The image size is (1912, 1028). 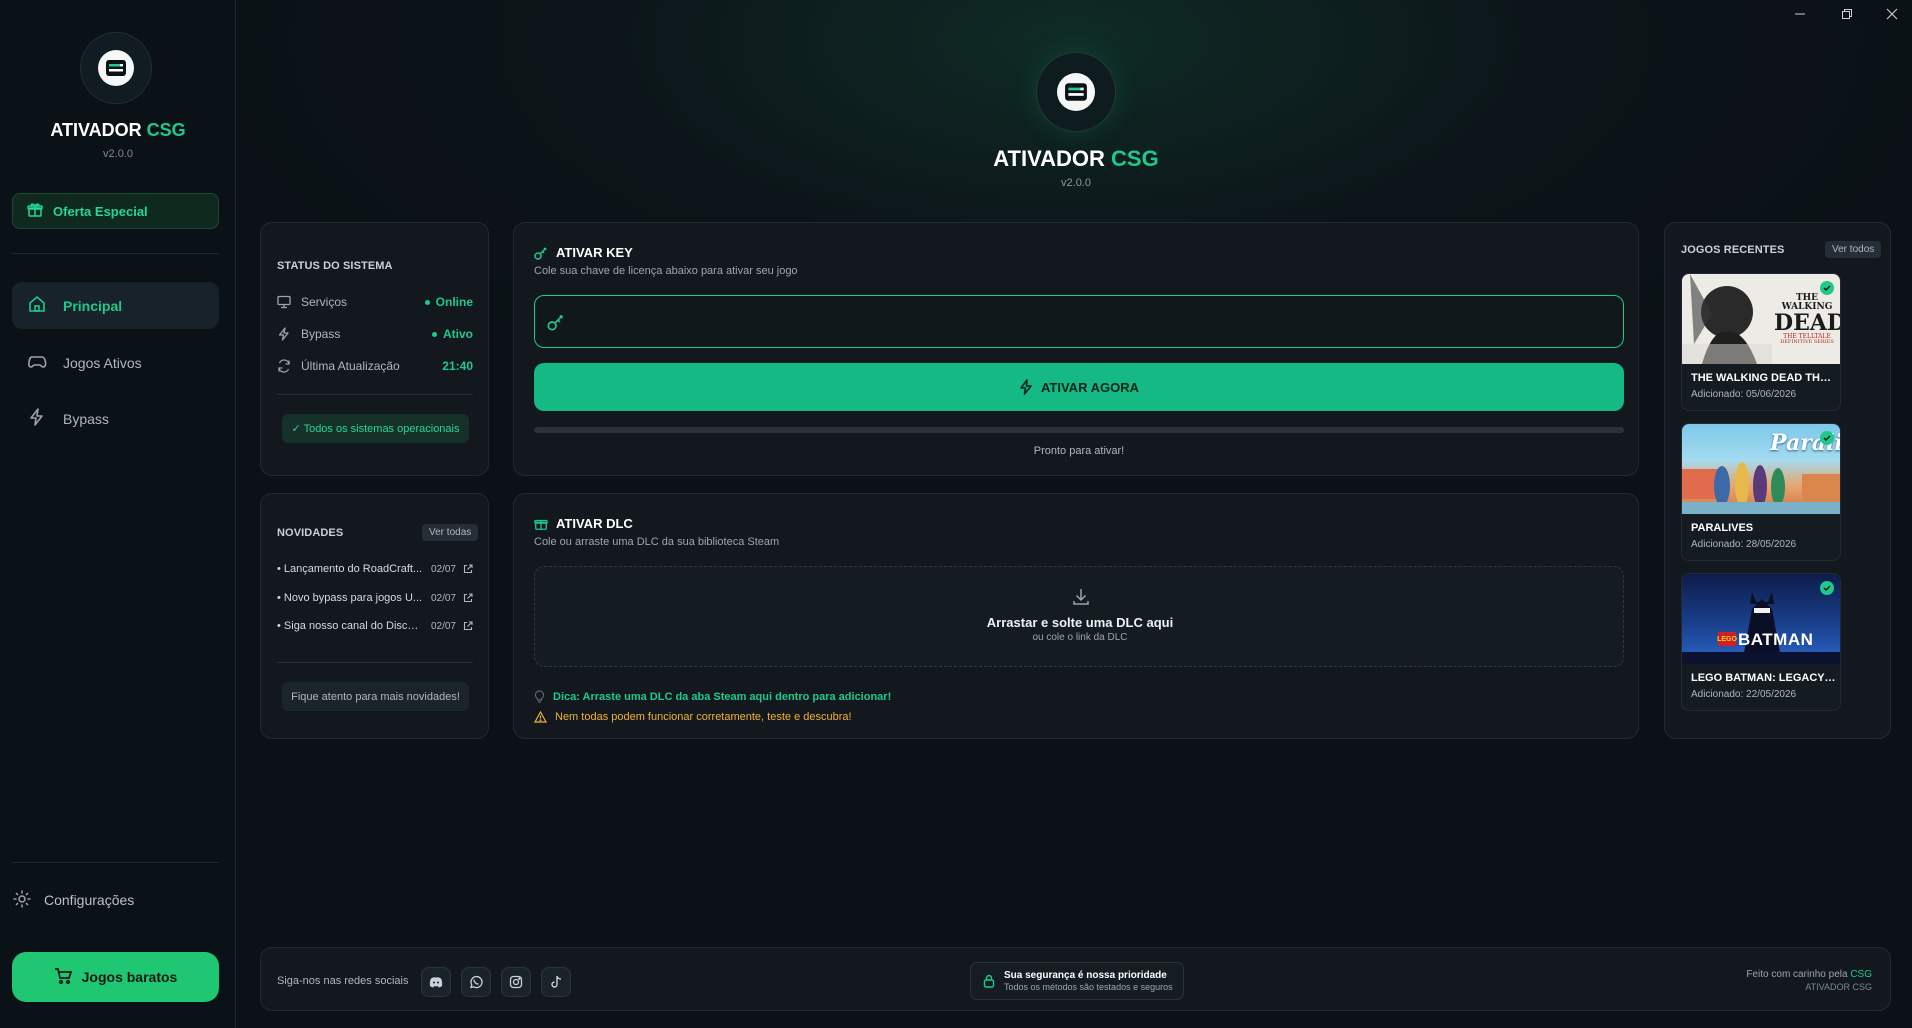 I want to click on tiktok-icon, so click(x=555, y=981).